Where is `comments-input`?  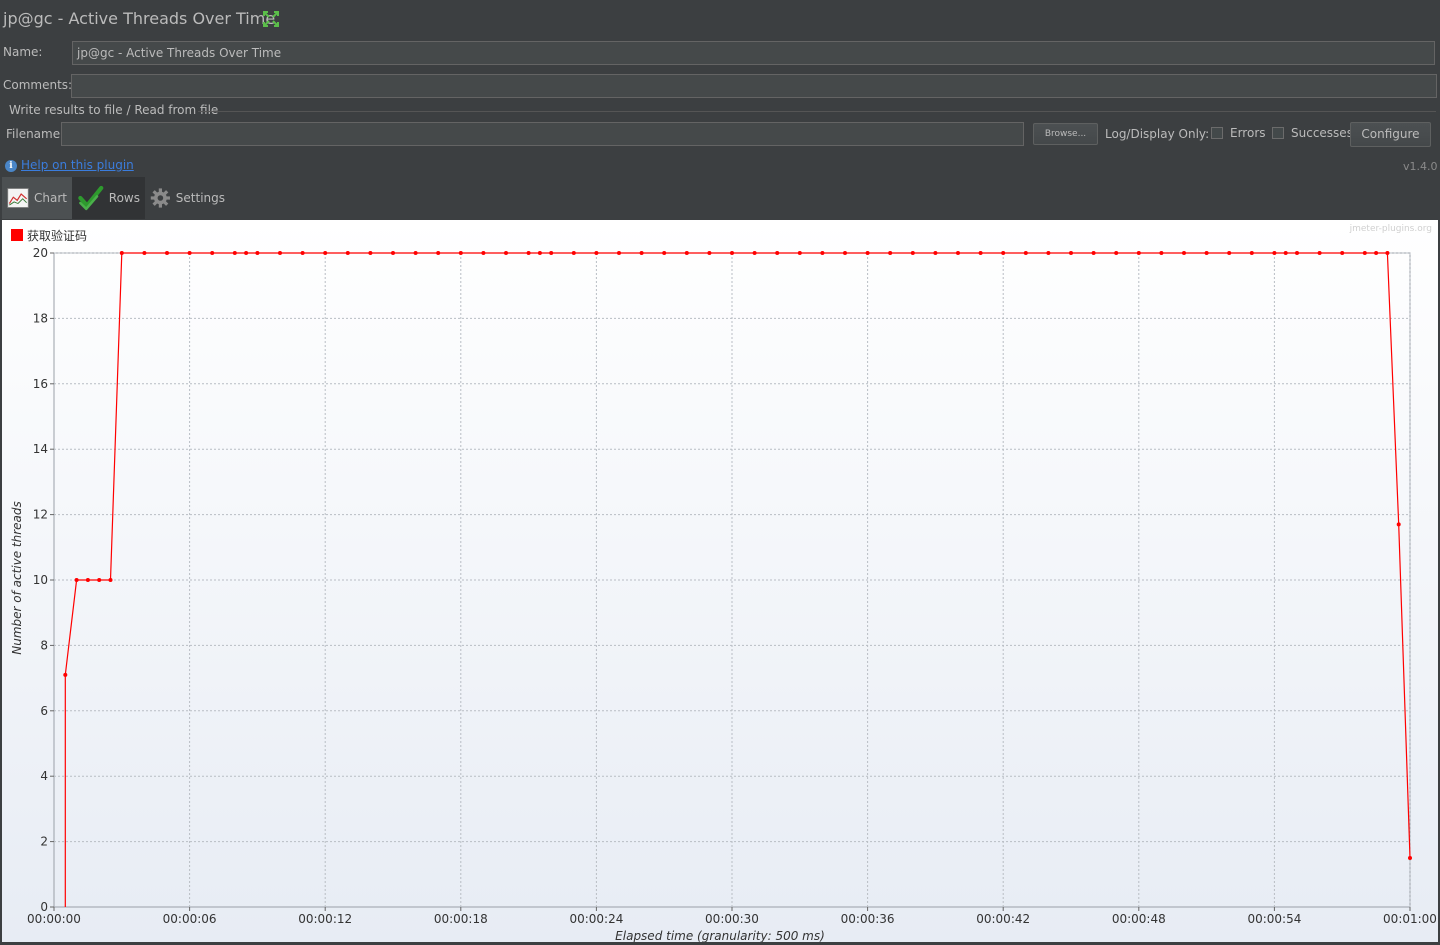
comments-input is located at coordinates (754, 86).